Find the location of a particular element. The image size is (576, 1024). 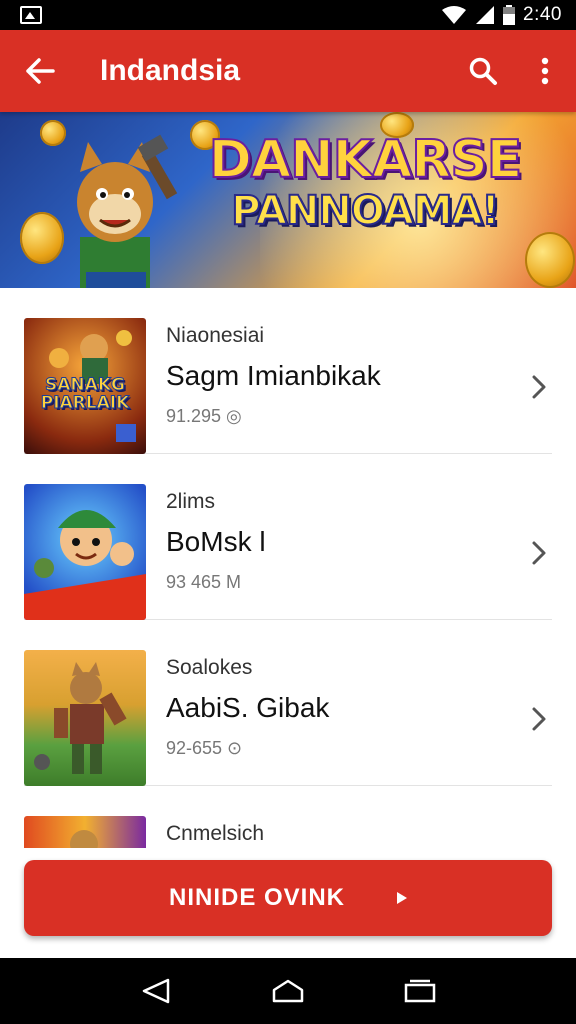

list-item-name: Sagm Imianbikak is located at coordinates (273, 375).